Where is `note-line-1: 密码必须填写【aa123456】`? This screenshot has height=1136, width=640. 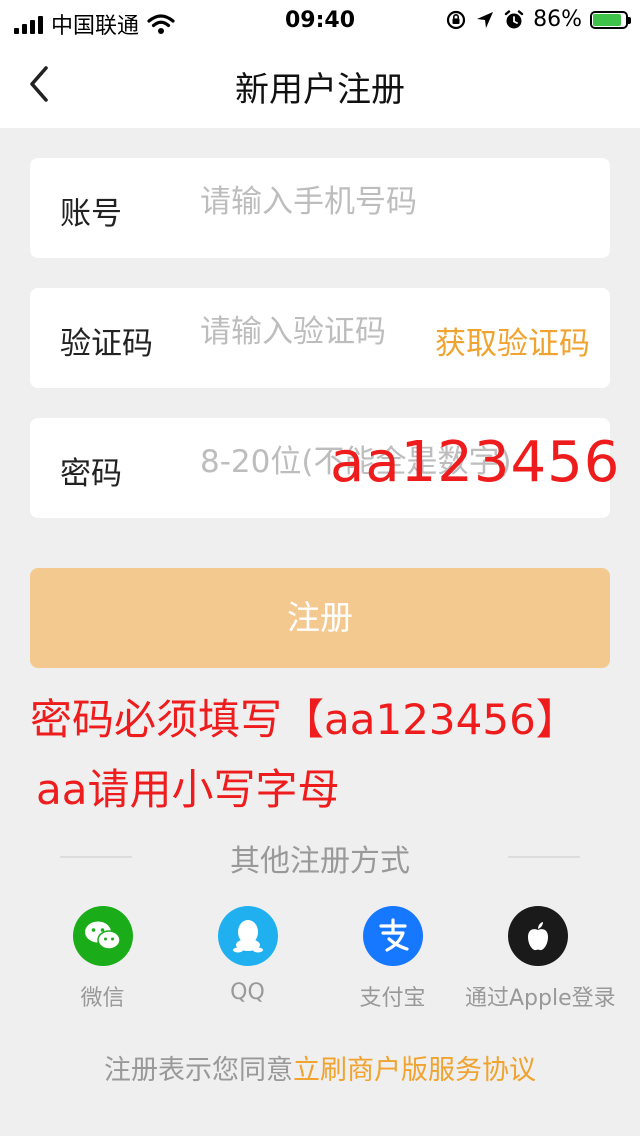
note-line-1: 密码必须填写【aa123456】 is located at coordinates (304, 719).